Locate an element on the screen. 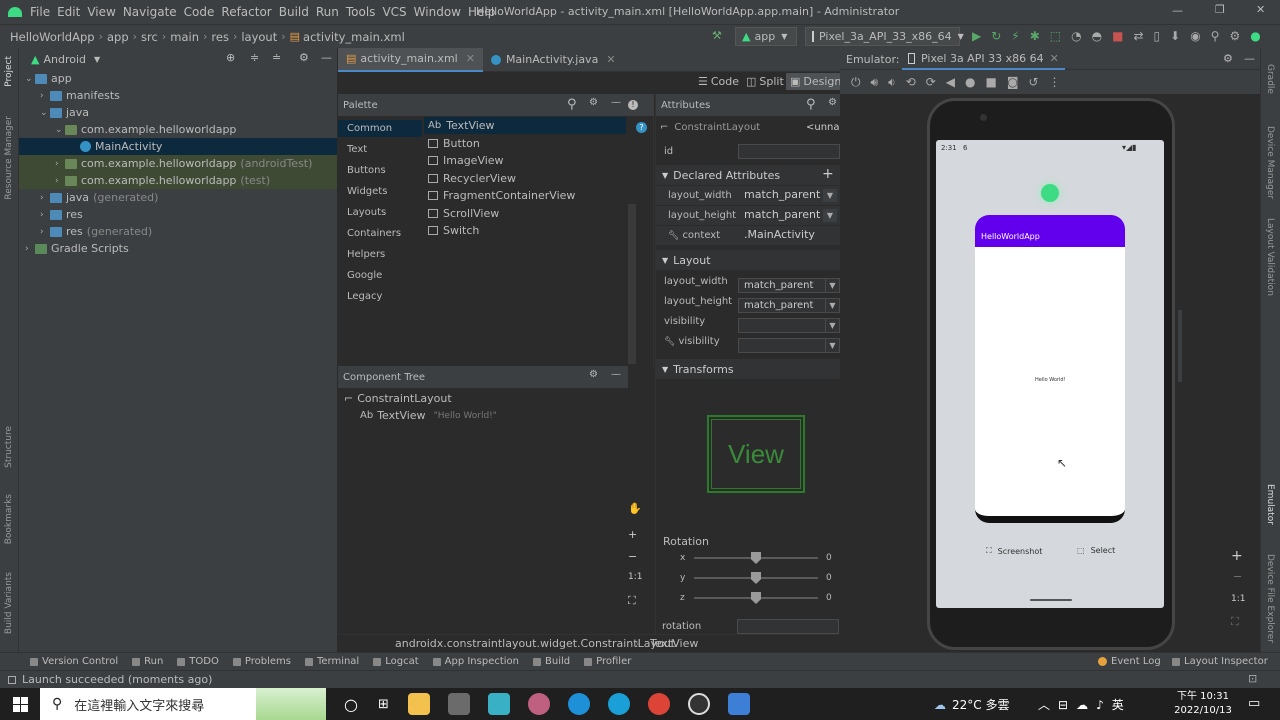 The height and width of the screenshot is (720, 1280). slider-thumb is located at coordinates (756, 598).